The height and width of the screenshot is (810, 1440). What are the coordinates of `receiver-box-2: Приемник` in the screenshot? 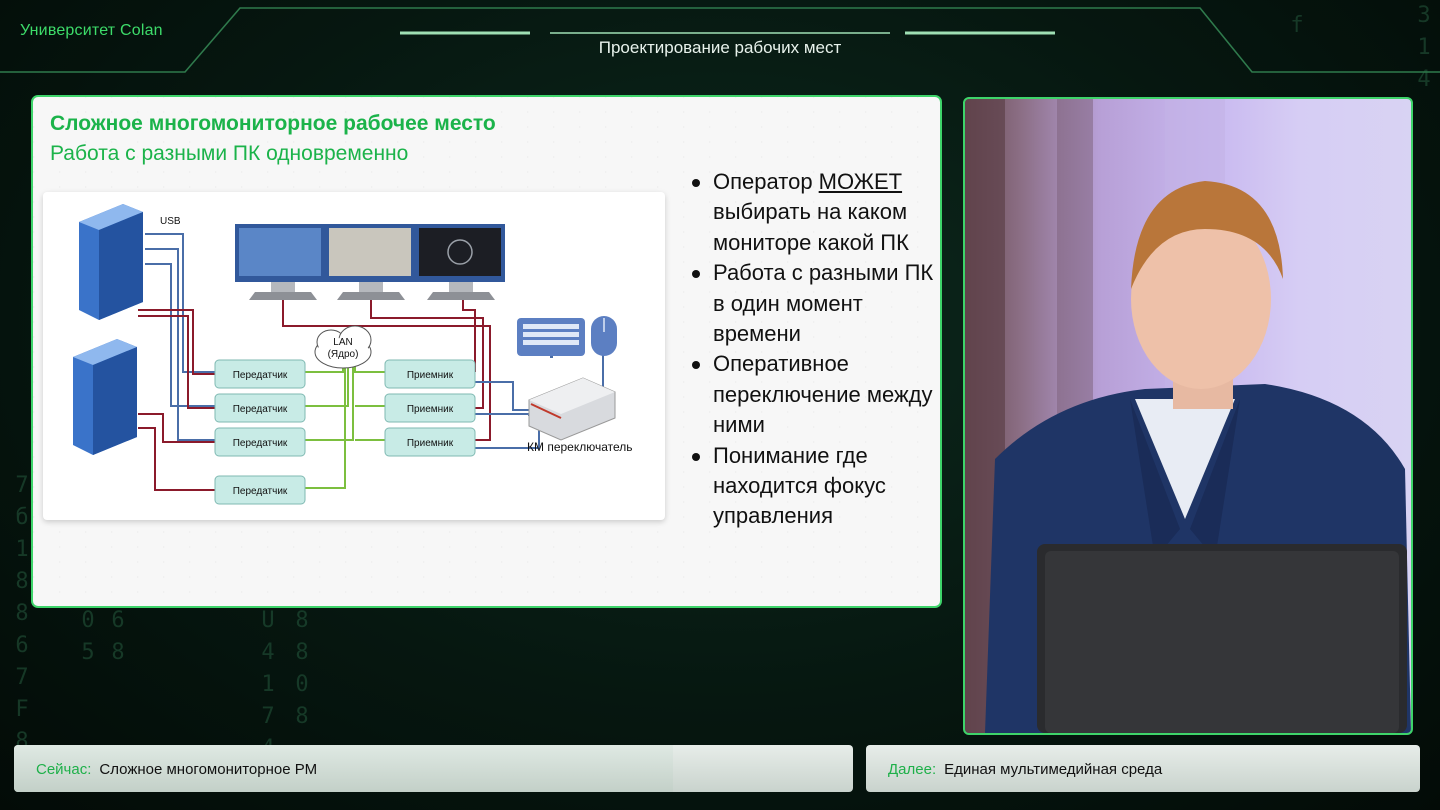 It's located at (430, 408).